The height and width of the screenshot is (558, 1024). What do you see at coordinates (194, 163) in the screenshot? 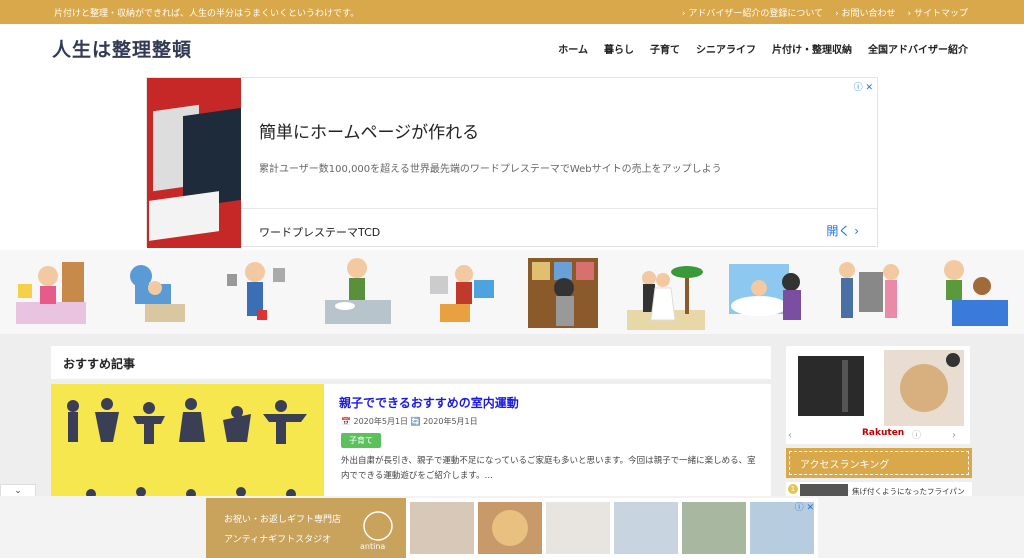
I see `ad-image` at bounding box center [194, 163].